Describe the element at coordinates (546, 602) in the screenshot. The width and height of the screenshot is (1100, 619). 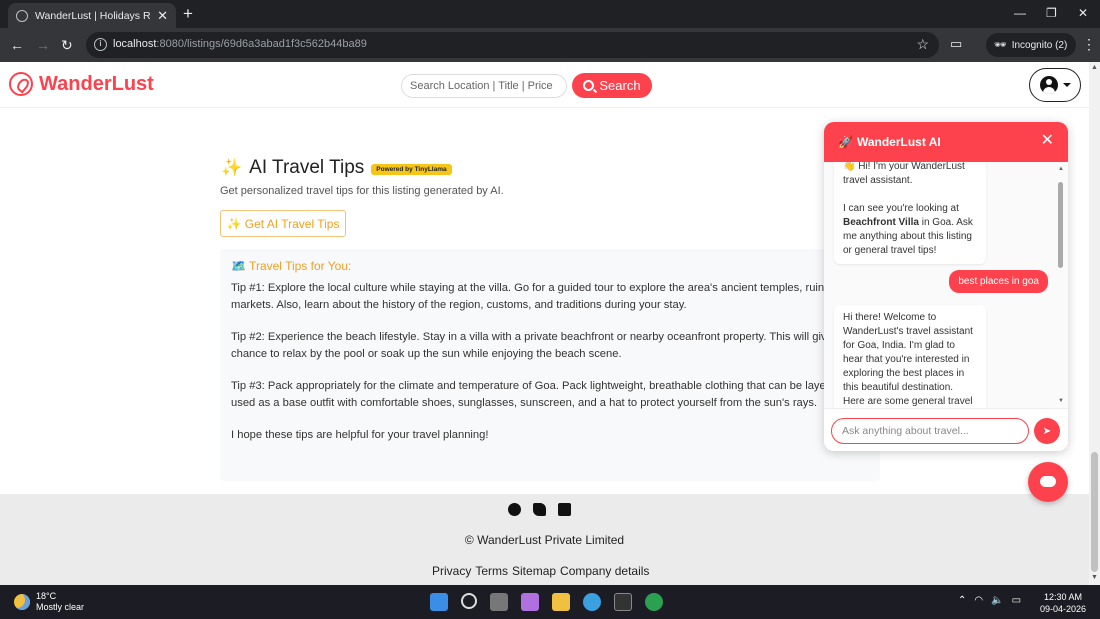
I see `taskbar-apps` at that location.